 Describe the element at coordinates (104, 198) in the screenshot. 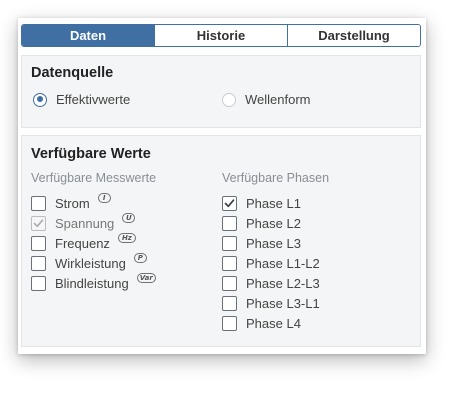

I see `current-i-icon: I` at that location.